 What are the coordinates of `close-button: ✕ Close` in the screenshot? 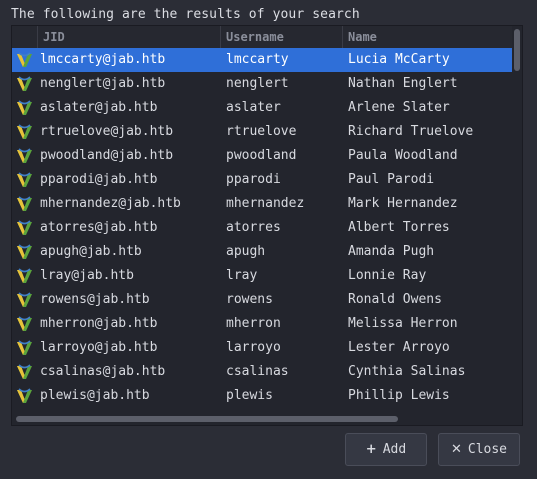 It's located at (479, 449).